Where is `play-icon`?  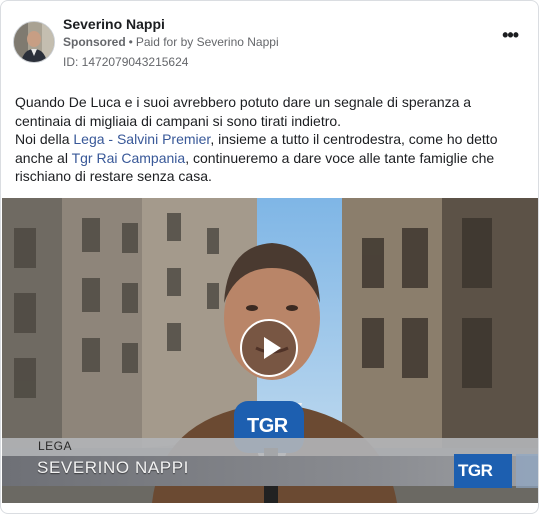 play-icon is located at coordinates (269, 348).